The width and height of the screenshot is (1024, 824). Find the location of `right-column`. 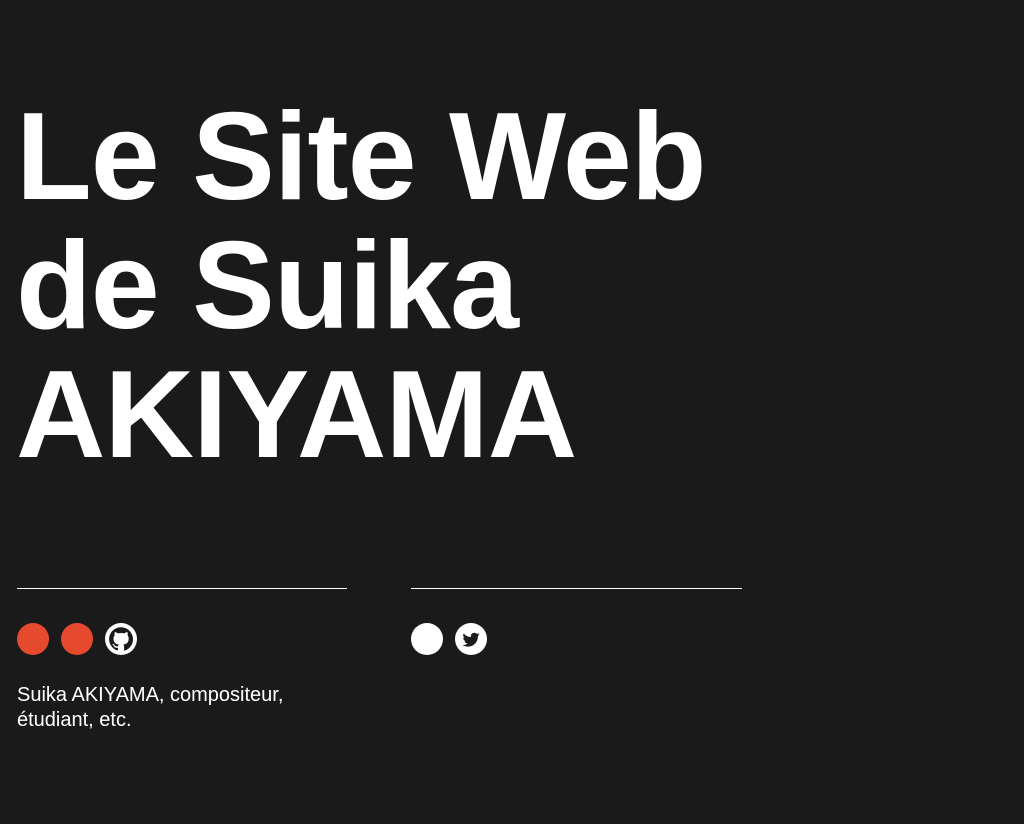

right-column is located at coordinates (576, 621).